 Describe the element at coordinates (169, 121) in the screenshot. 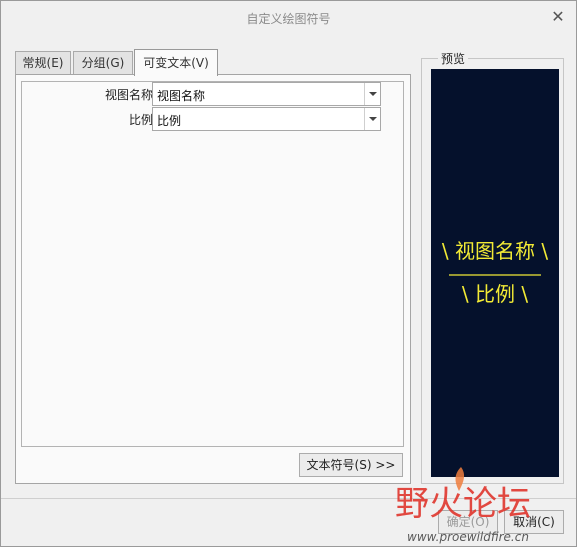

I see `scale-value: 比例` at that location.